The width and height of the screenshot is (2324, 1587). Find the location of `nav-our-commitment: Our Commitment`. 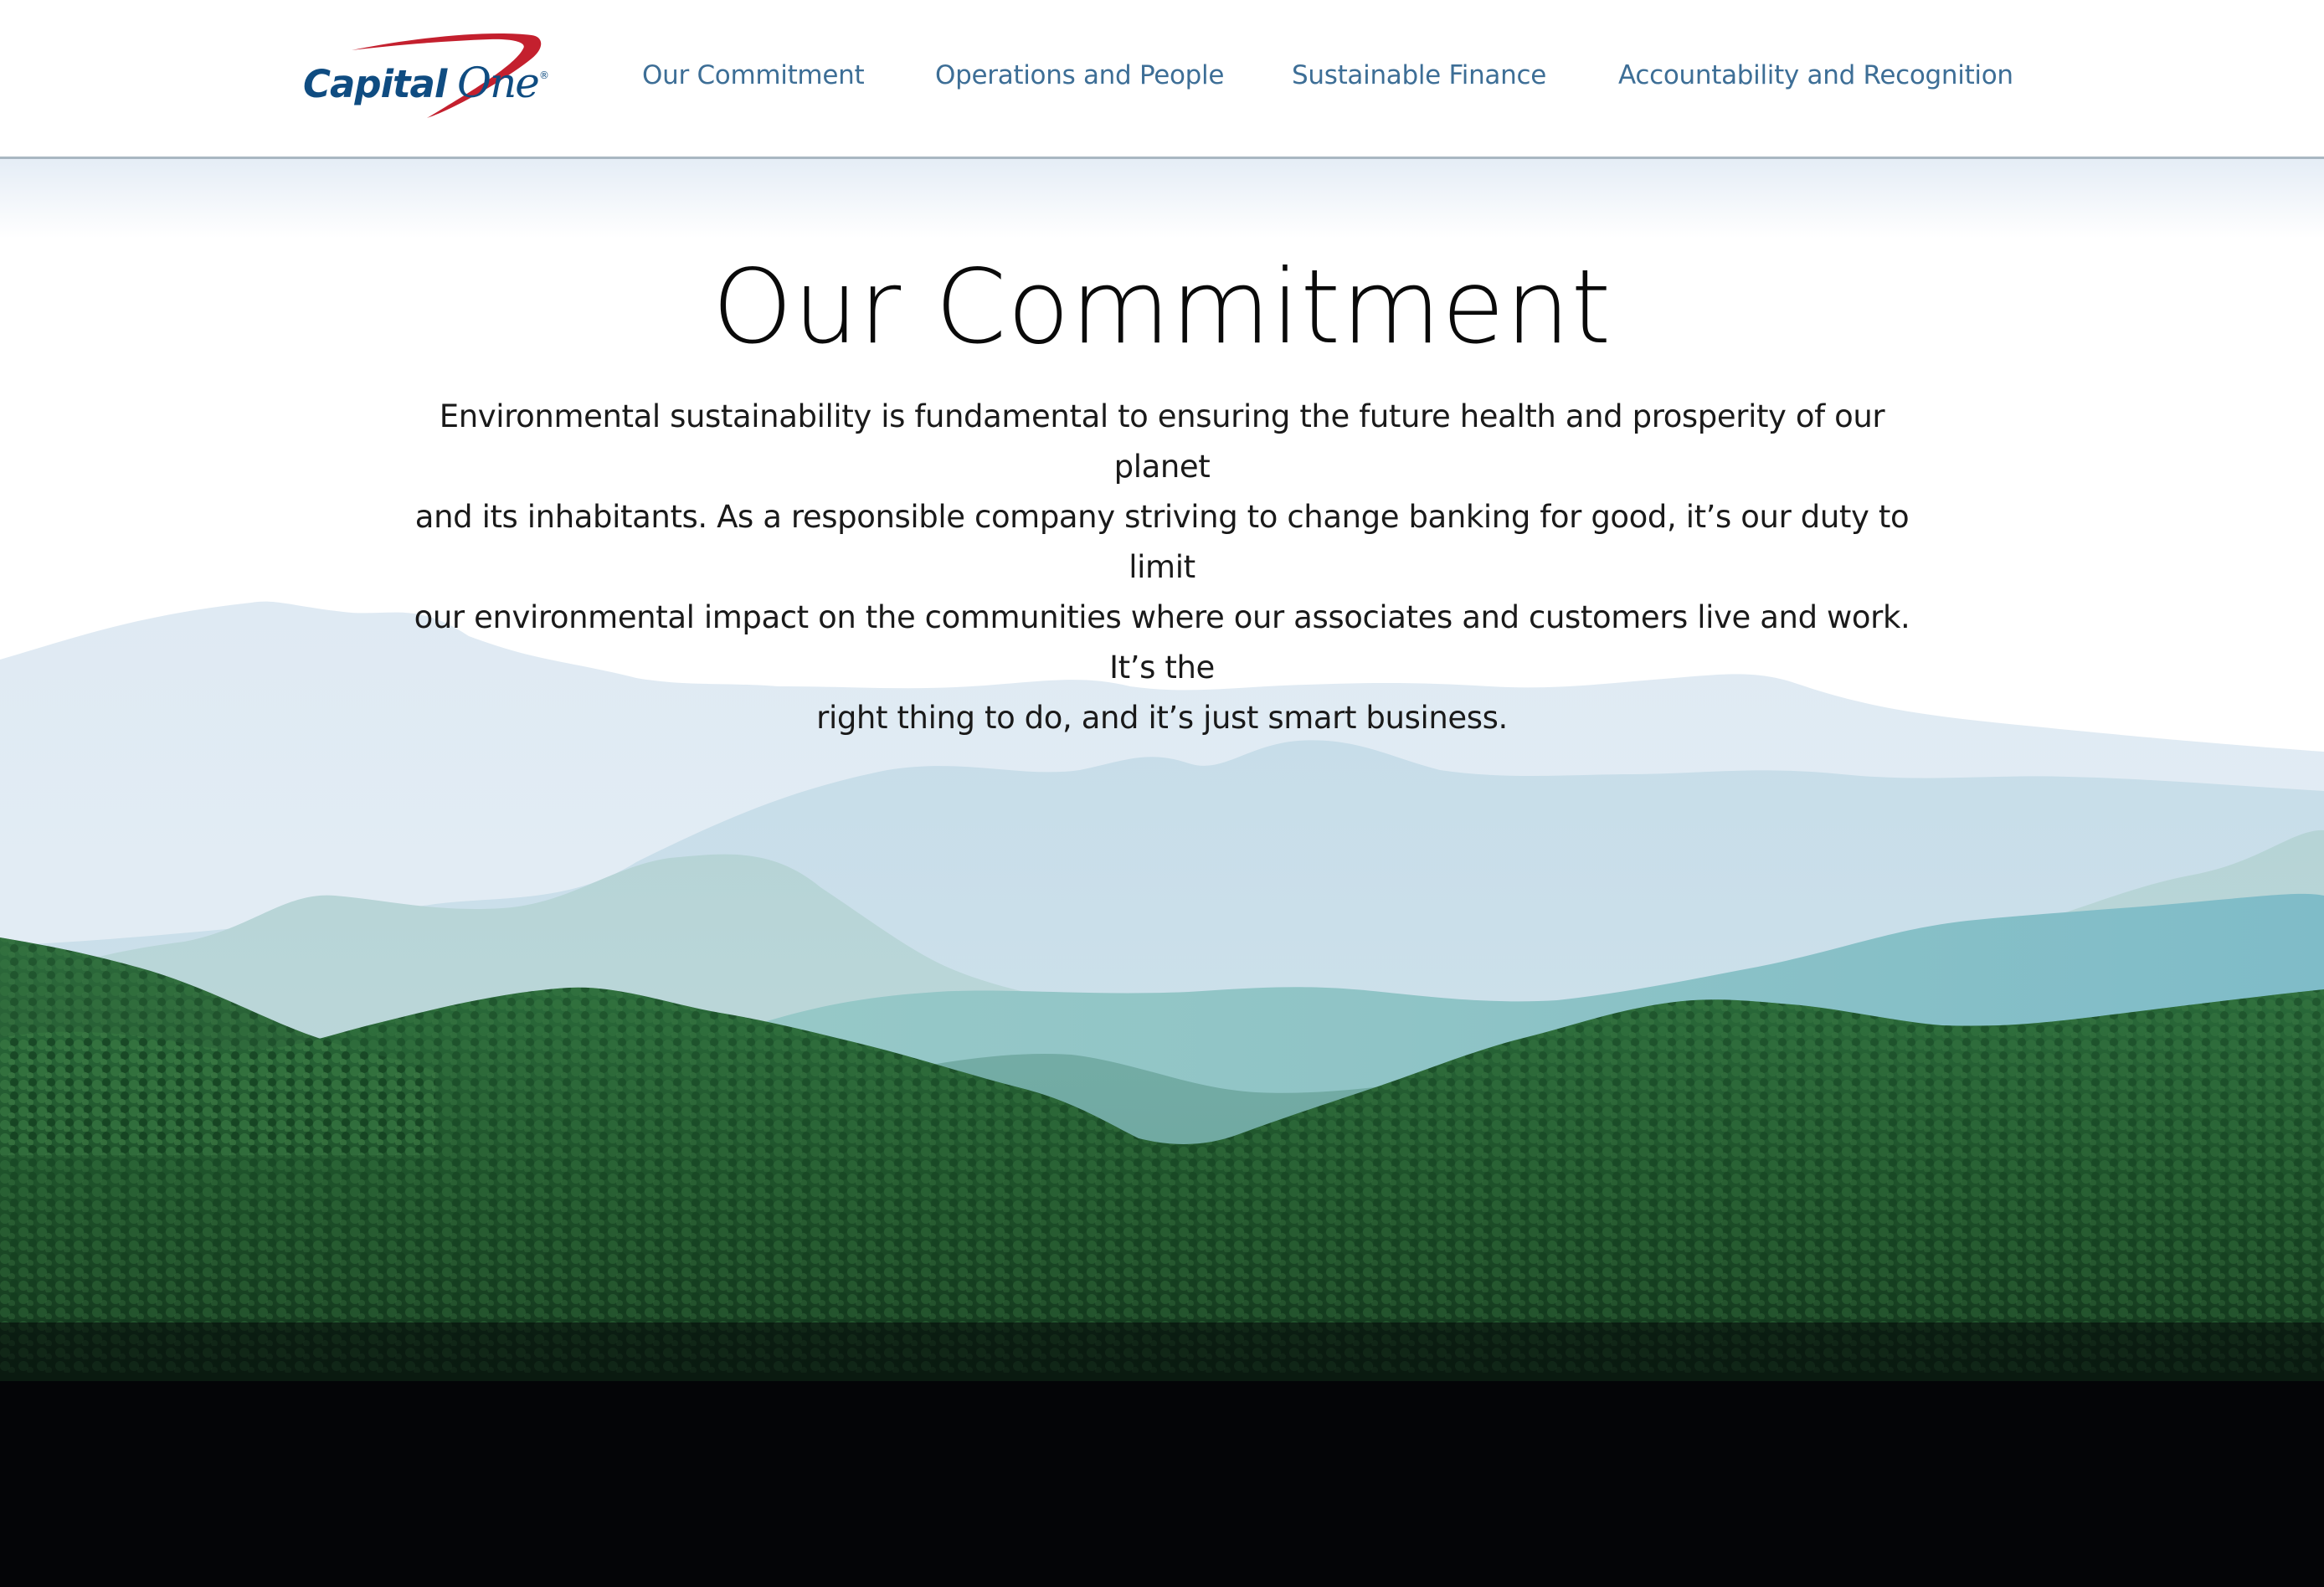

nav-our-commitment: Our Commitment is located at coordinates (753, 75).